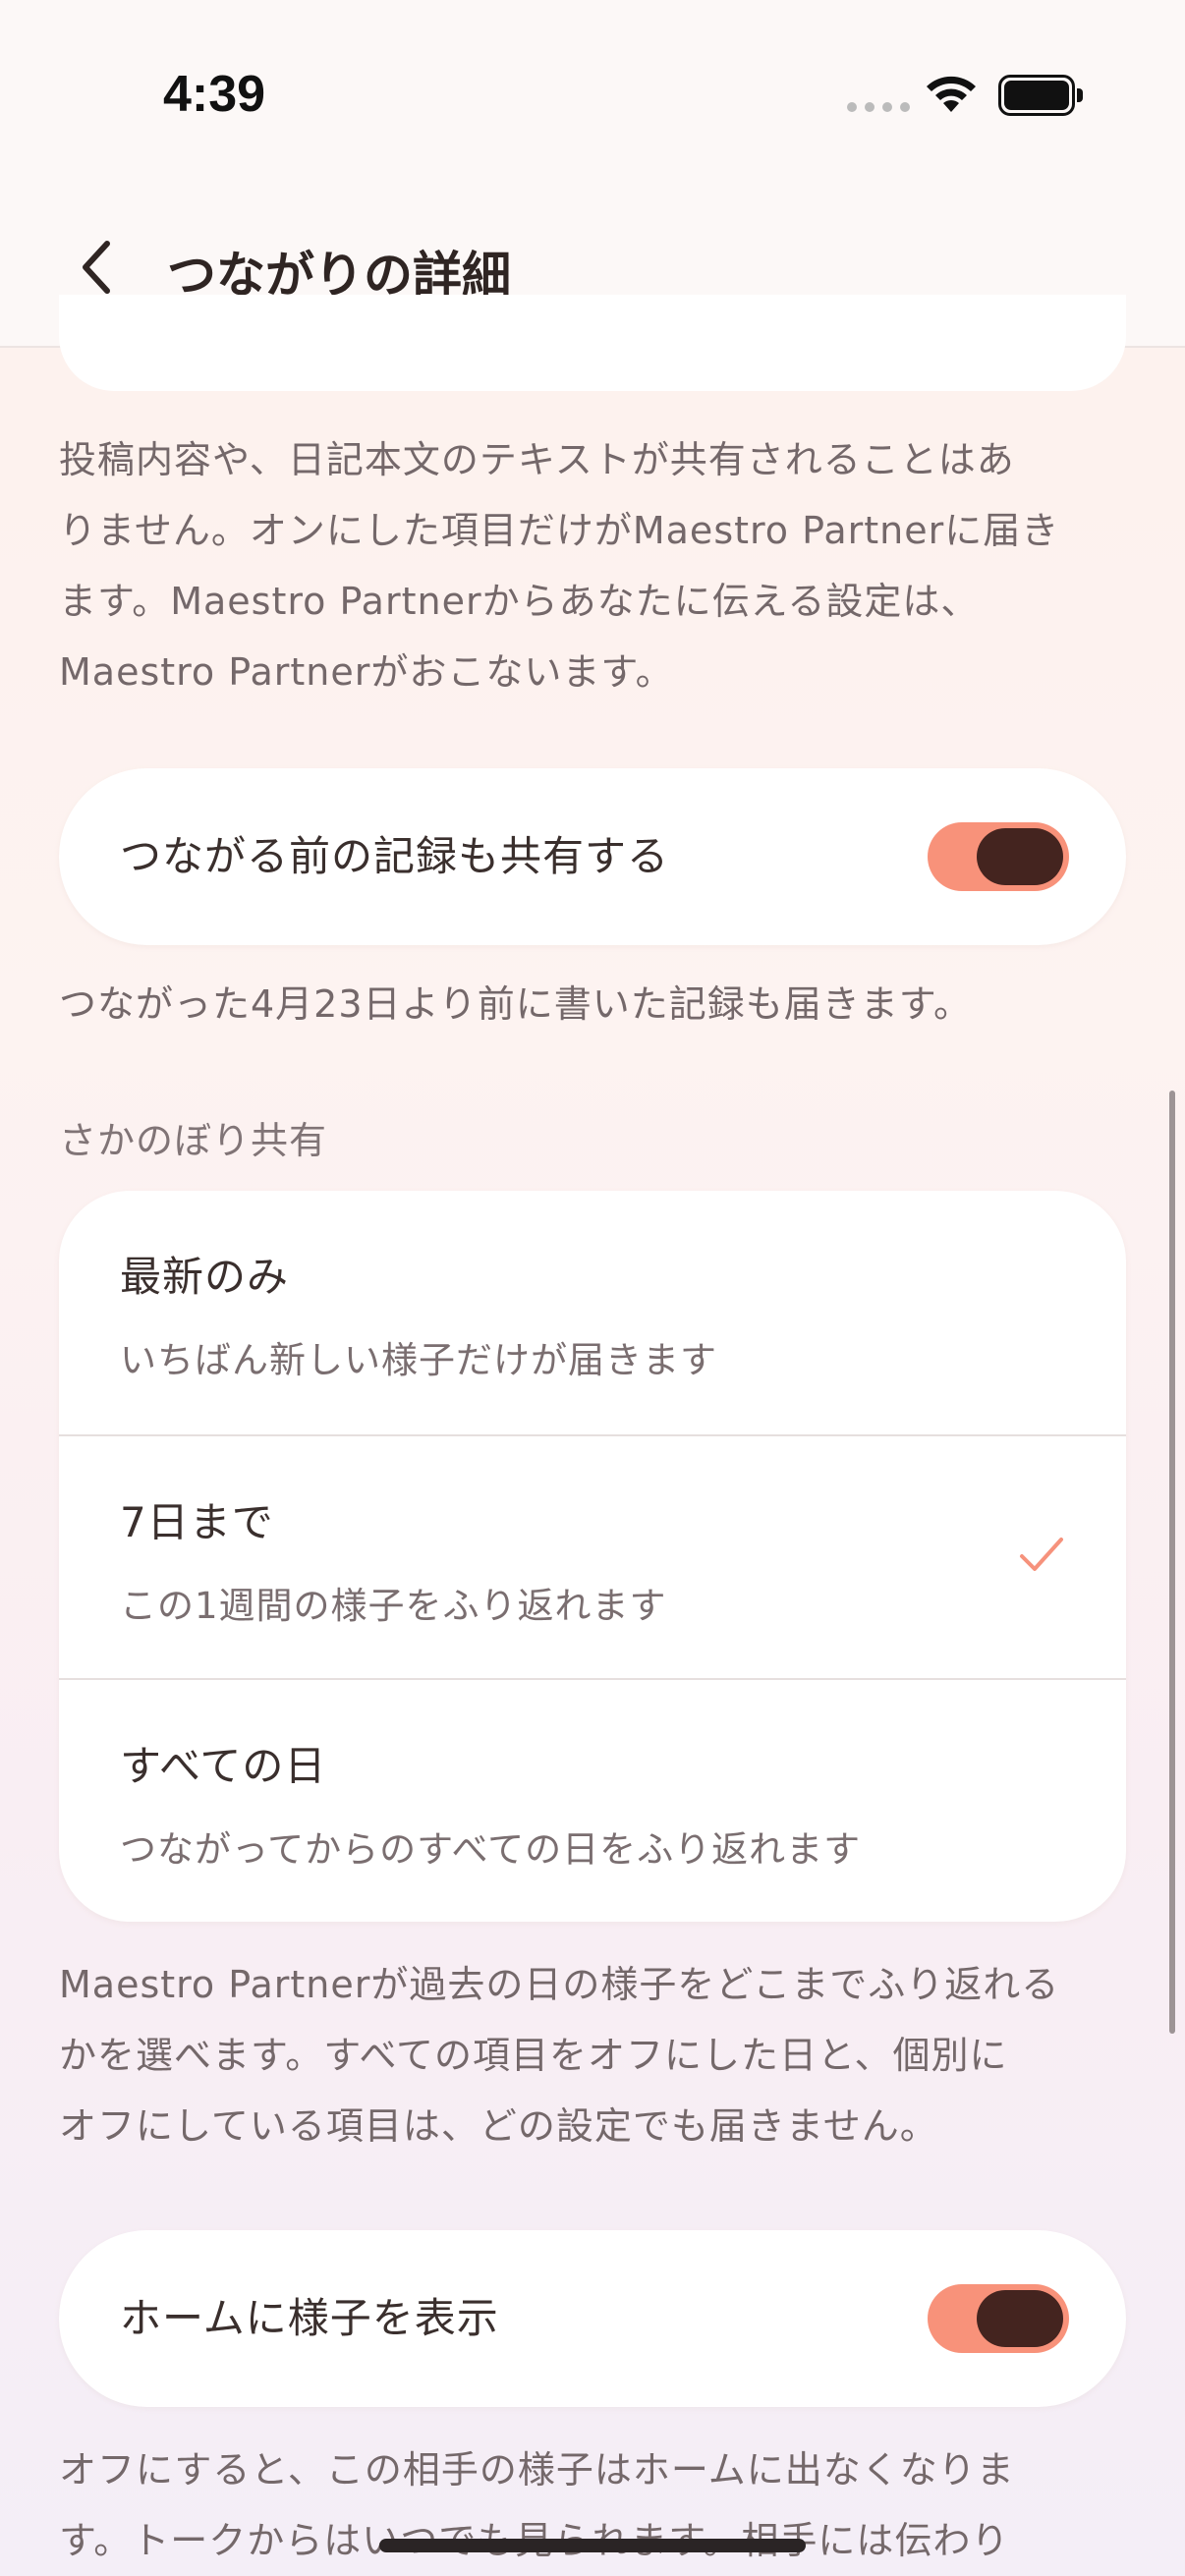  What do you see at coordinates (560, 530) in the screenshot?
I see `intro-line: りません。オンにした項目だけがMaestro Partnerに届き` at bounding box center [560, 530].